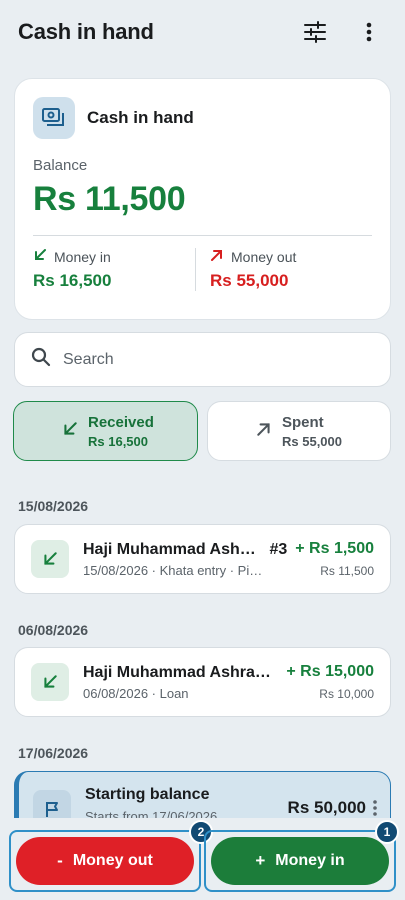 The width and height of the screenshot is (405, 900). What do you see at coordinates (346, 694) in the screenshot?
I see `running-balance: Rs 10,000` at bounding box center [346, 694].